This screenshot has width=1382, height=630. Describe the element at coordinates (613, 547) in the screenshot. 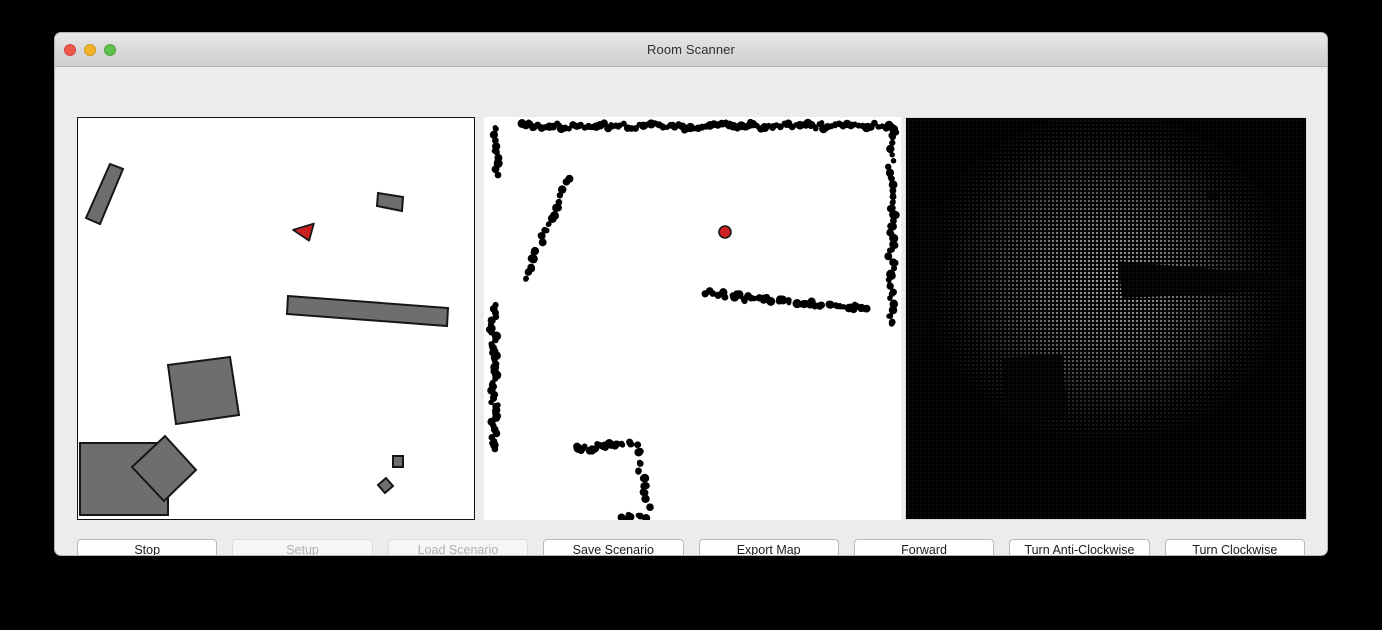

I see `save-scenario-button: Save Scenario` at that location.